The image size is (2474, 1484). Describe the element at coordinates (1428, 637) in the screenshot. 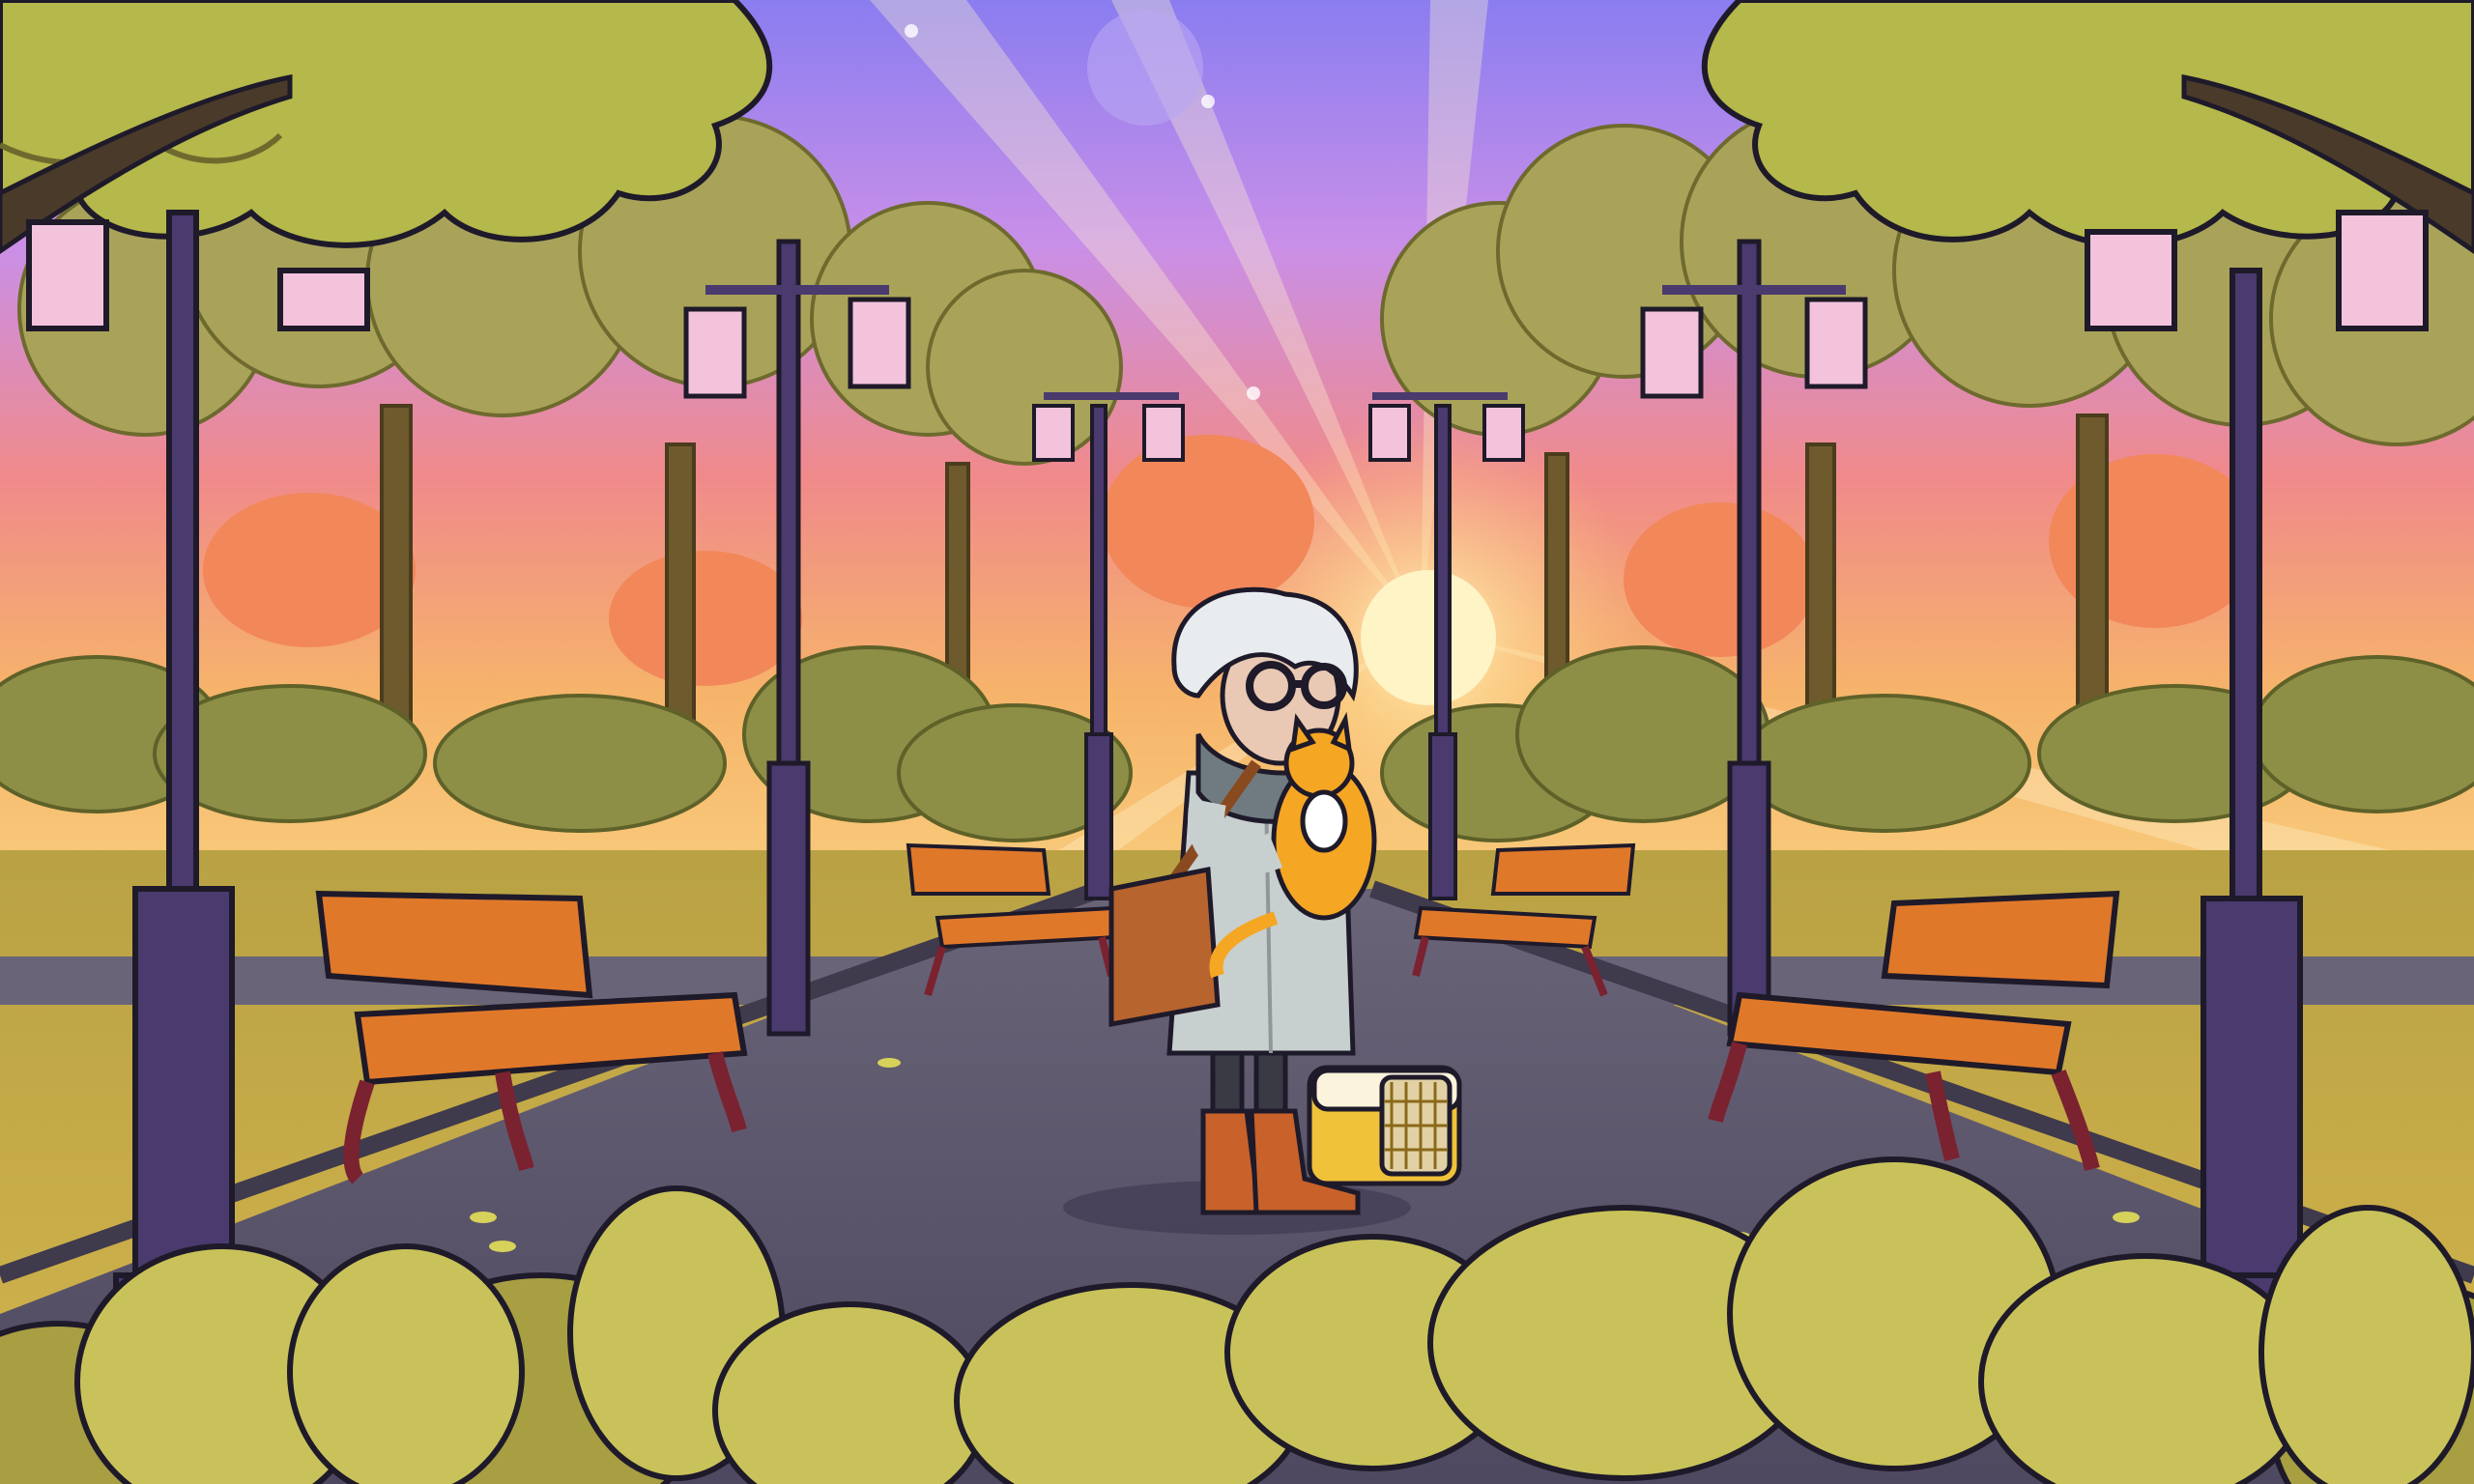

I see `sun` at that location.